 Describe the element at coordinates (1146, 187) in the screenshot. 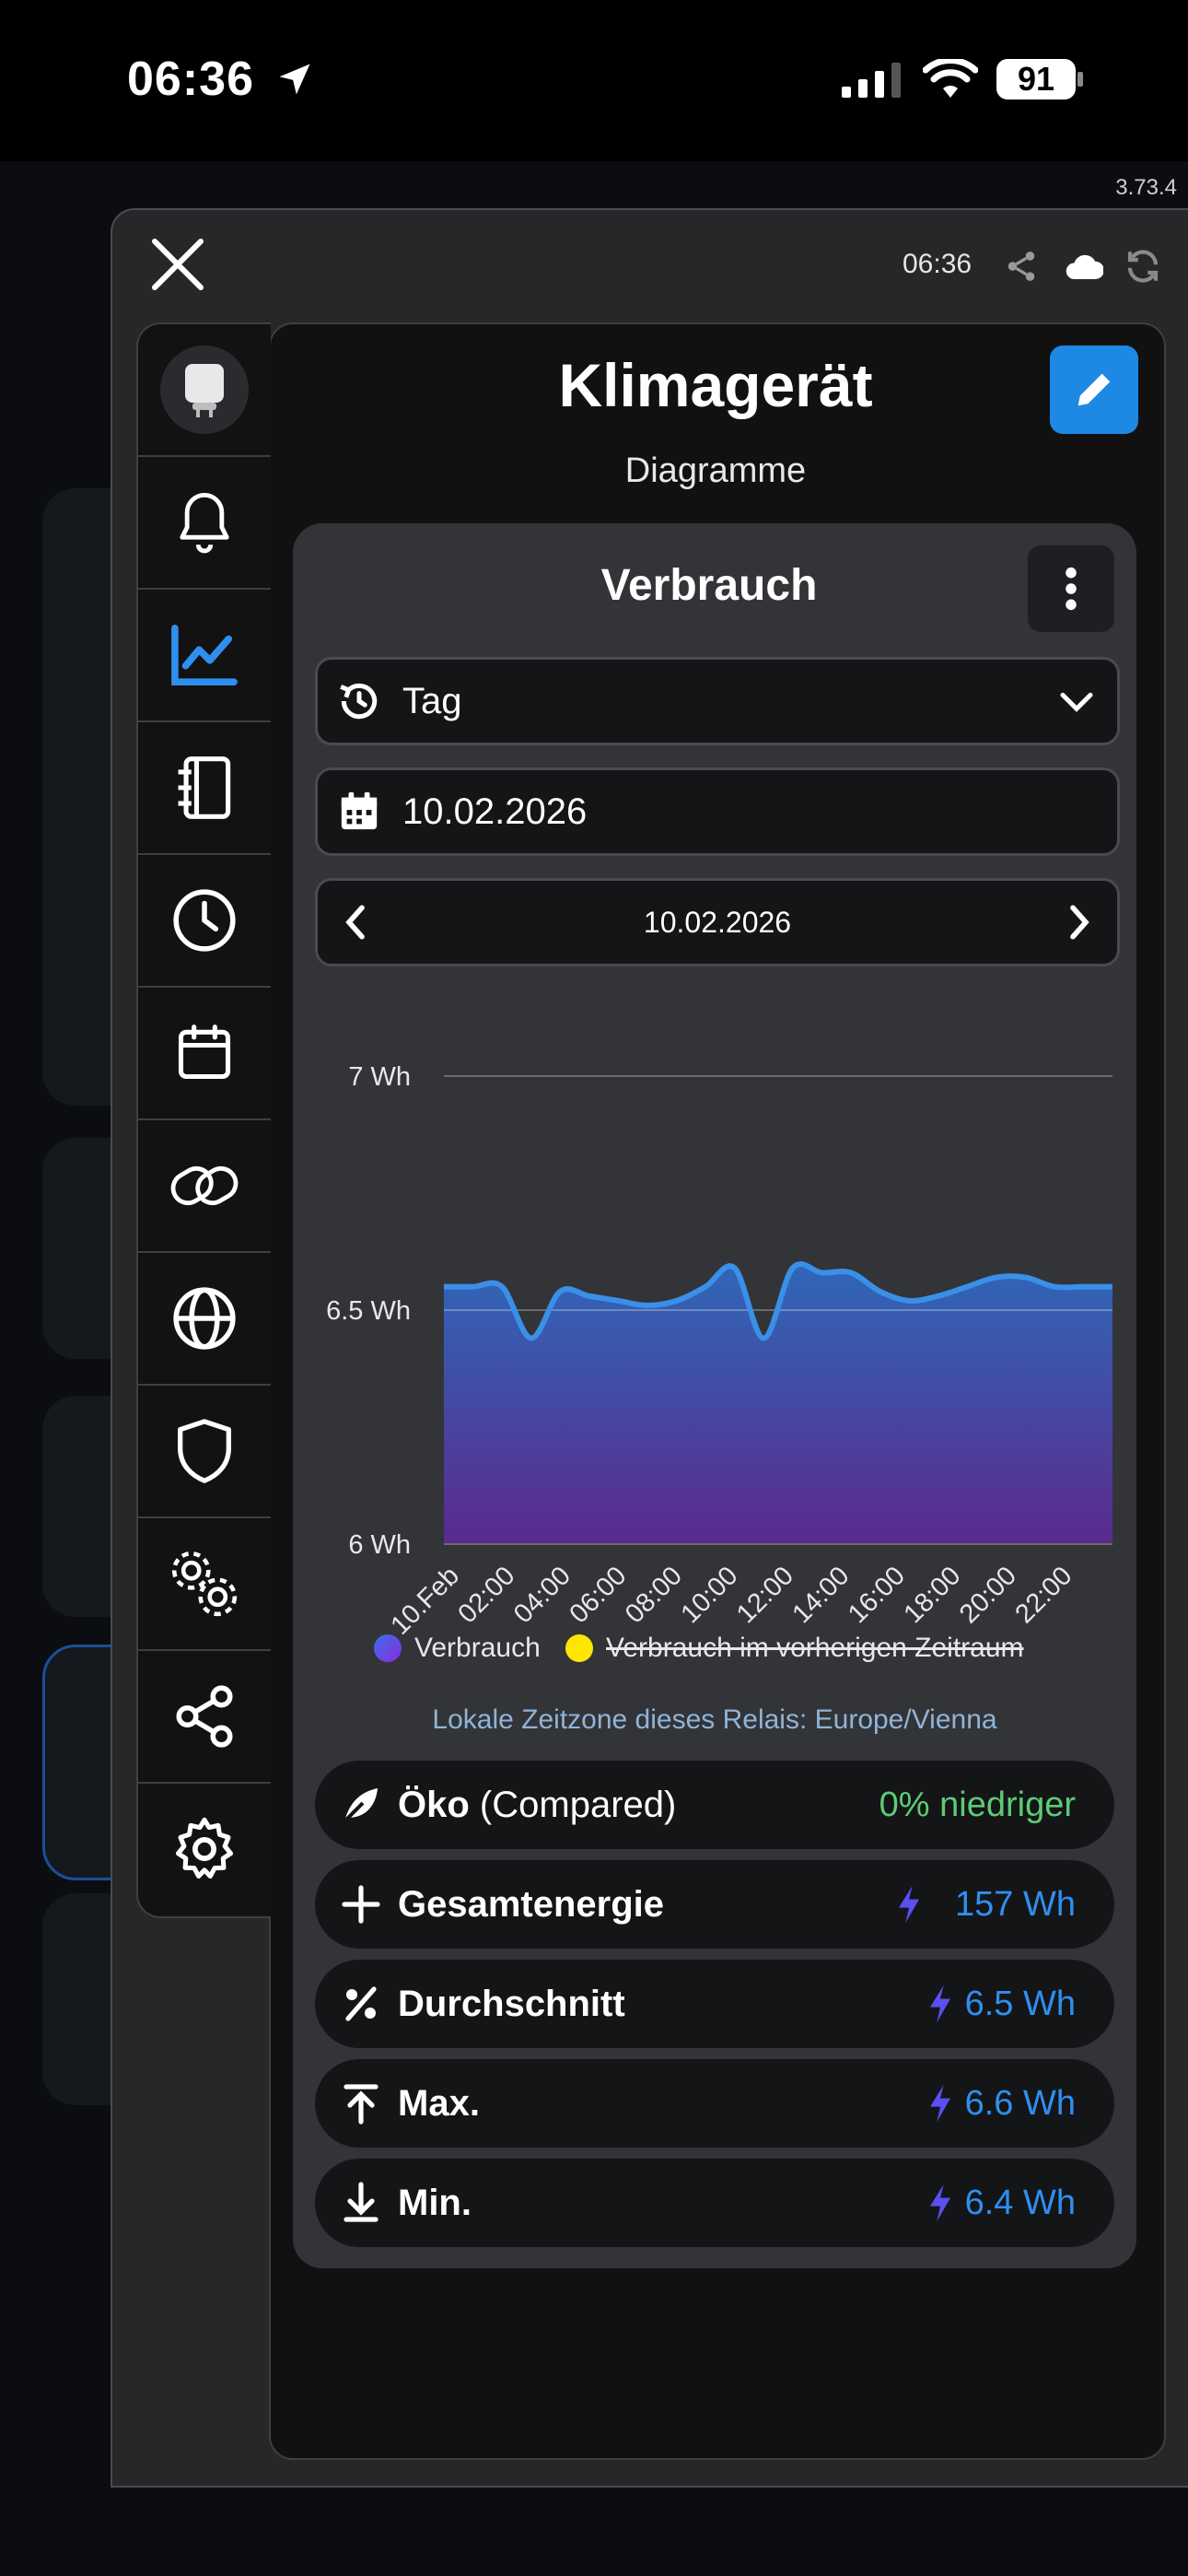

I see `app-version: 3.73.4` at that location.